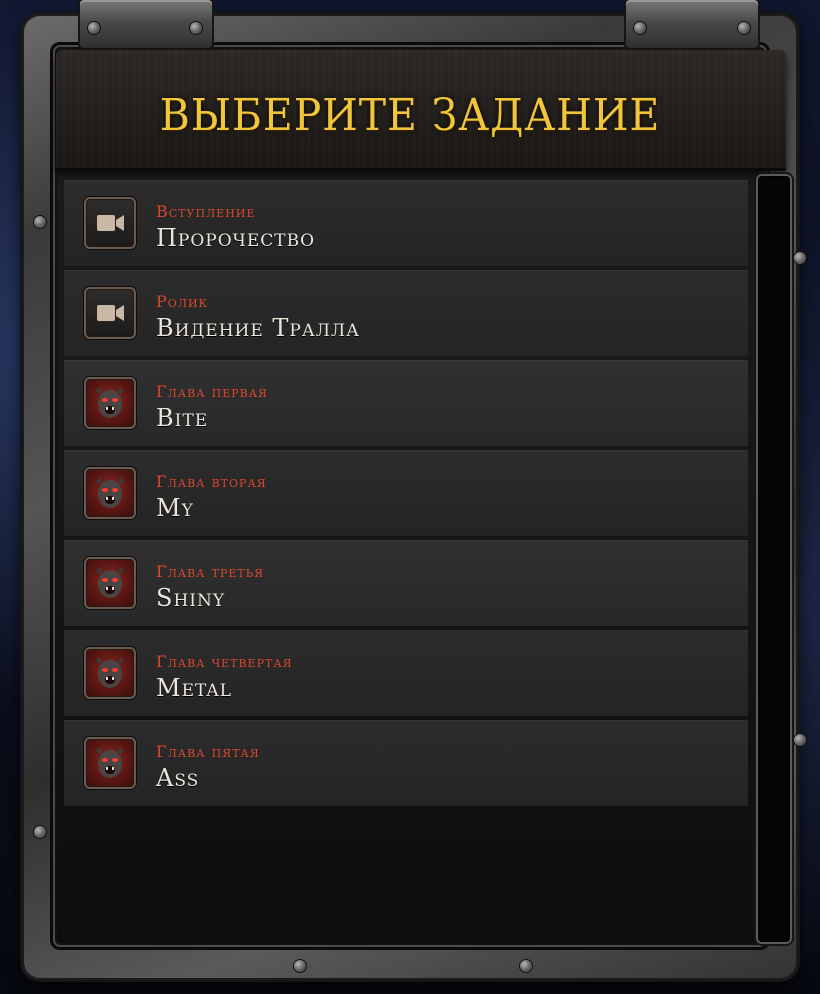  What do you see at coordinates (774, 559) in the screenshot?
I see `mission-list-scrollbar` at bounding box center [774, 559].